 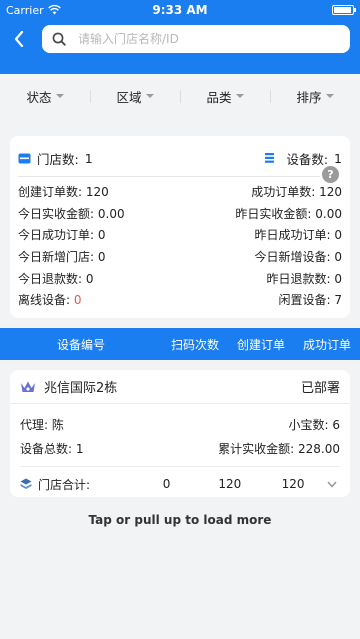 I want to click on crown-icon, so click(x=28, y=386).